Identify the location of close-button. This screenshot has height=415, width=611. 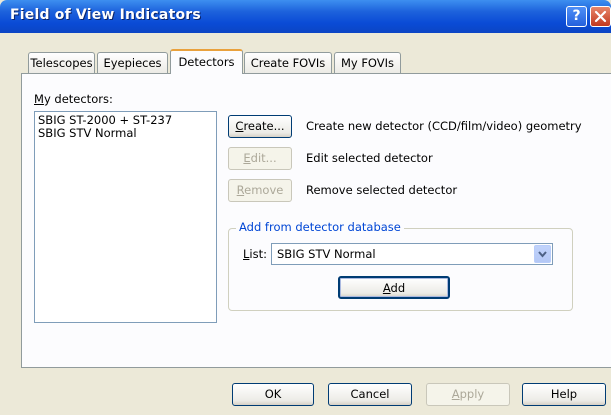
(600, 16).